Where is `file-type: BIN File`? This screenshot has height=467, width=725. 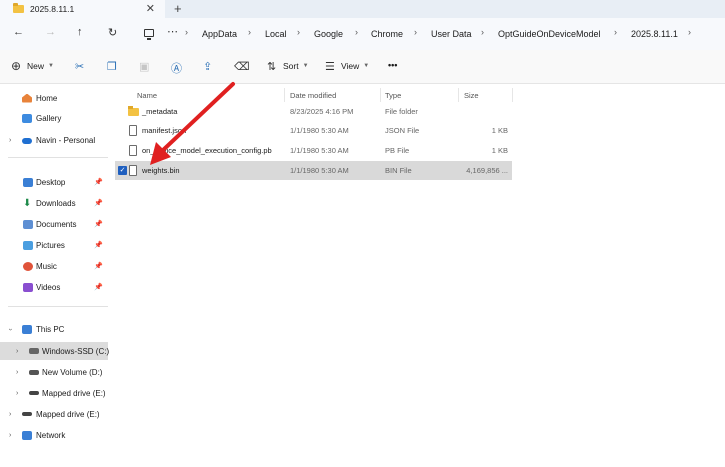 file-type: BIN File is located at coordinates (398, 170).